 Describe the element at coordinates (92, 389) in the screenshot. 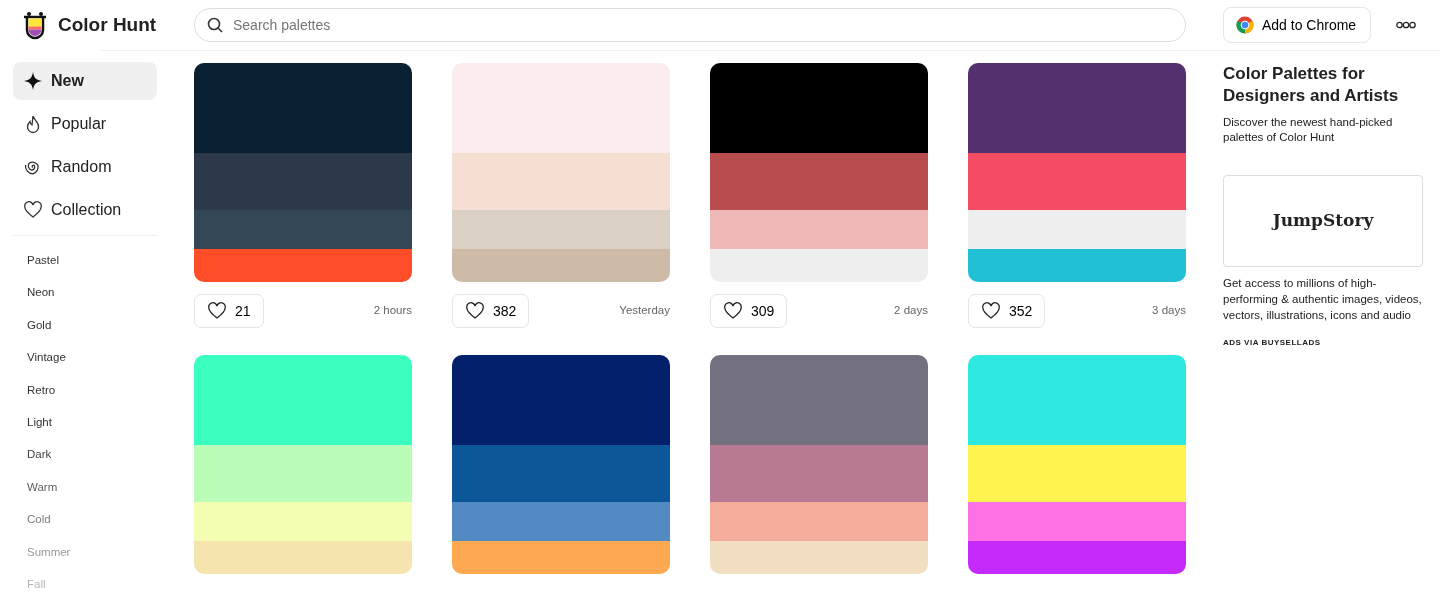

I see `tag-link: Retro` at that location.